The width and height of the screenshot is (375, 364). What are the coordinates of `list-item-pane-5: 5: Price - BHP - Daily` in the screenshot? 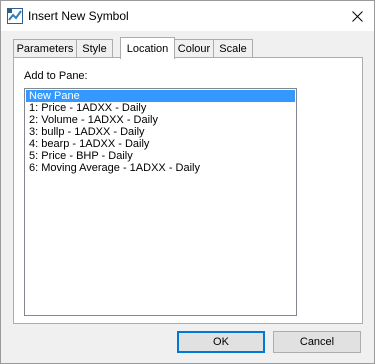 It's located at (160, 156).